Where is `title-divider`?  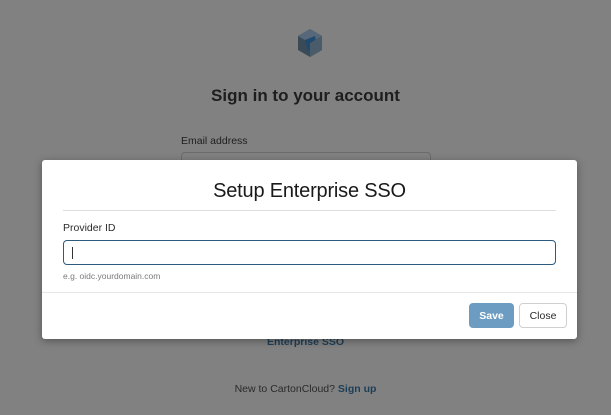
title-divider is located at coordinates (309, 210).